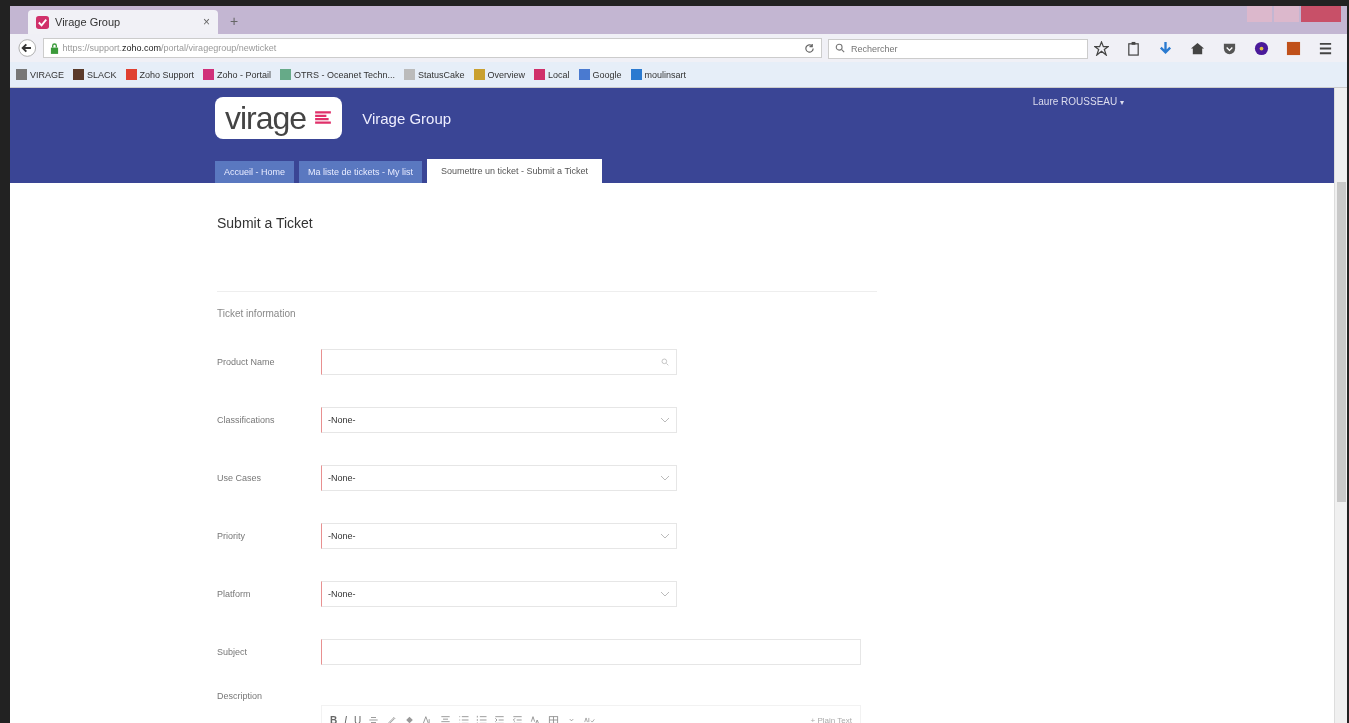 The width and height of the screenshot is (1349, 723). Describe the element at coordinates (361, 172) in the screenshot. I see `nav-tab: Ma liste de tickets - My list` at that location.